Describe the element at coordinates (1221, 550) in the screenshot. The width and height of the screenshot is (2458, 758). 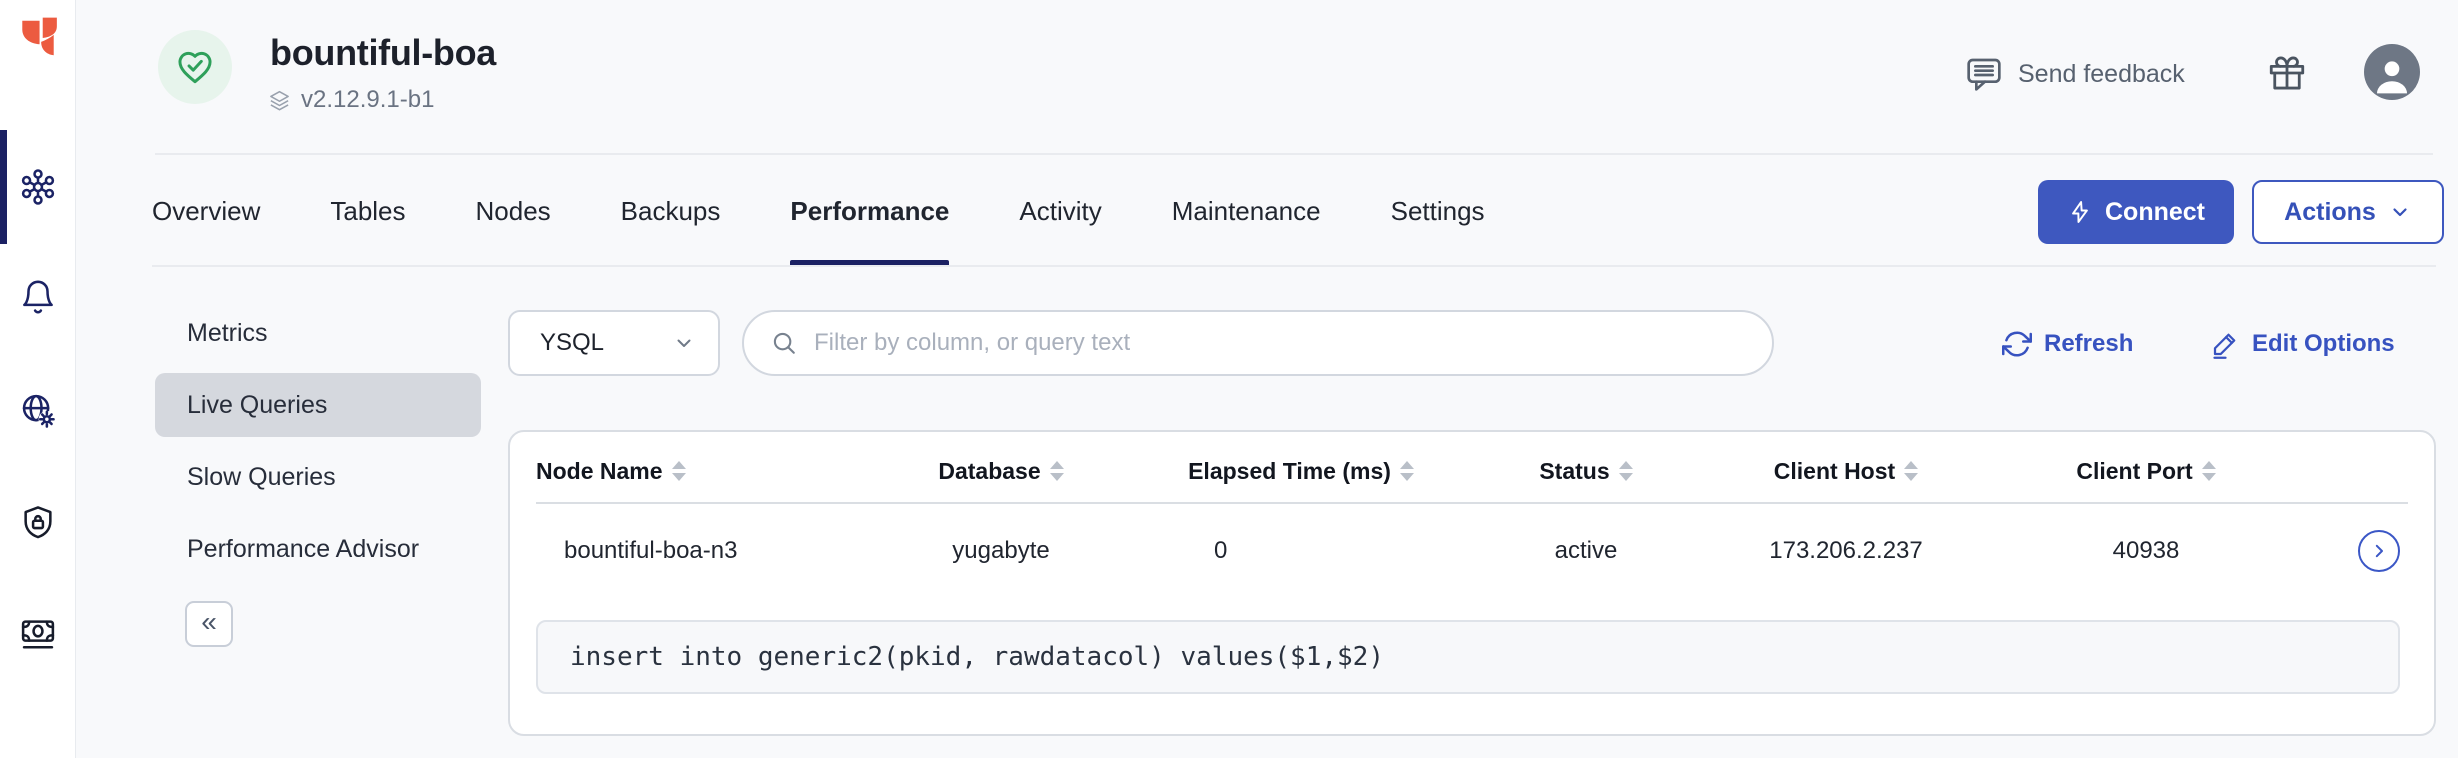
I see `cell-elapsed-time: 0` at that location.